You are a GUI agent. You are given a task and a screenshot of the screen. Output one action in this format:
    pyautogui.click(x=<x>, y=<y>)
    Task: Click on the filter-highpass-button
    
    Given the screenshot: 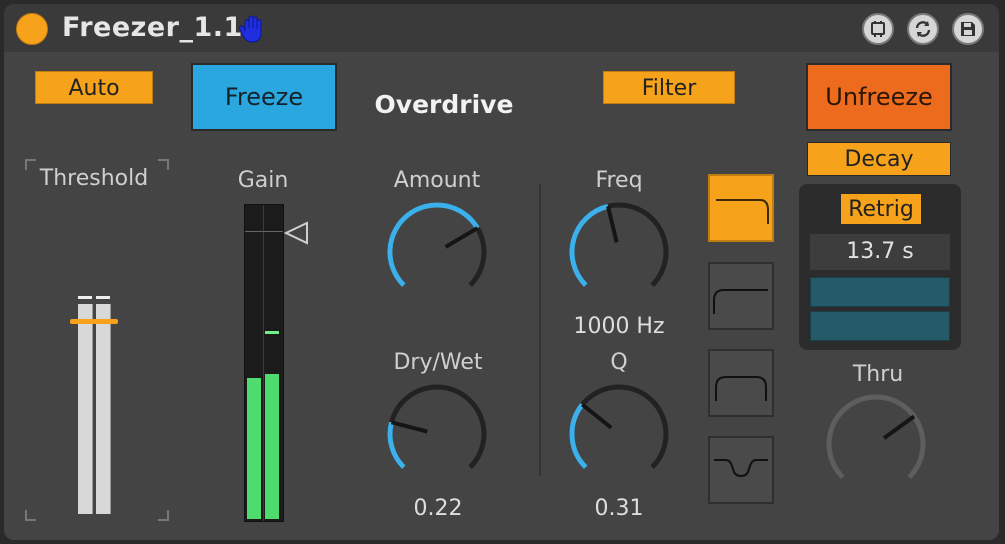 What is the action you would take?
    pyautogui.click(x=741, y=296)
    